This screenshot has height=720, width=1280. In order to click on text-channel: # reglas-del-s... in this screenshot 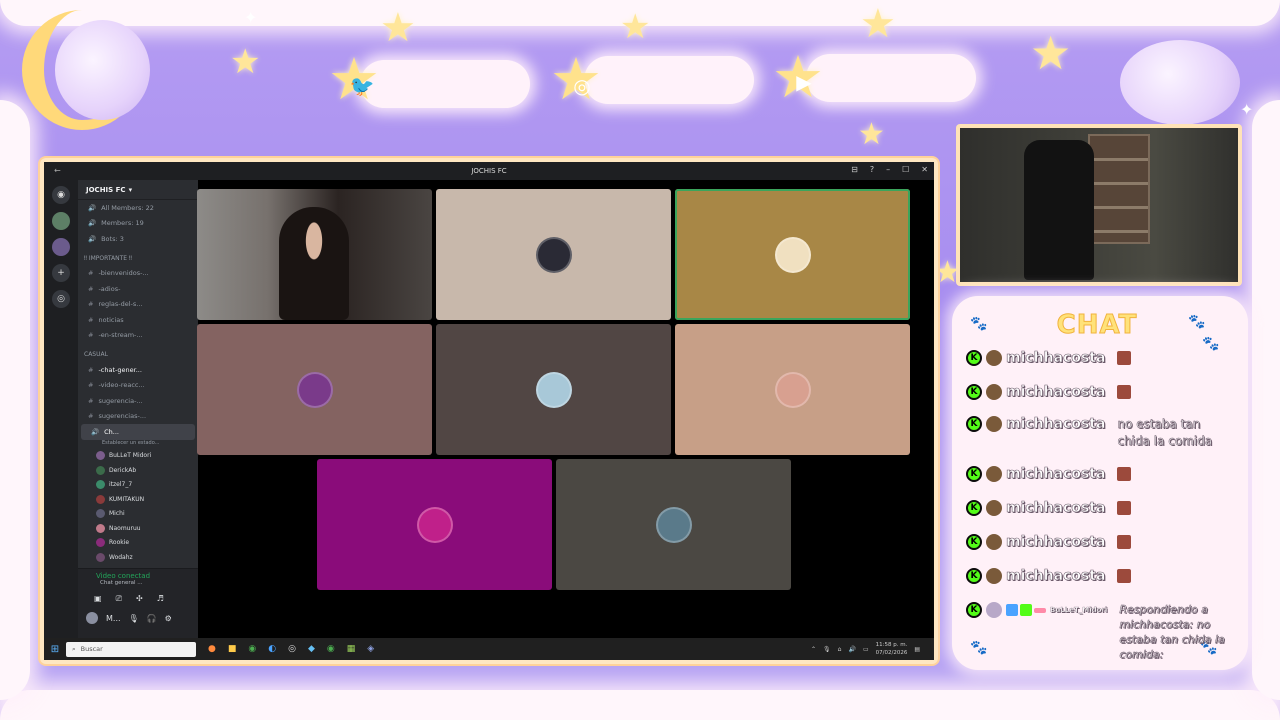, I will do `click(138, 305)`.